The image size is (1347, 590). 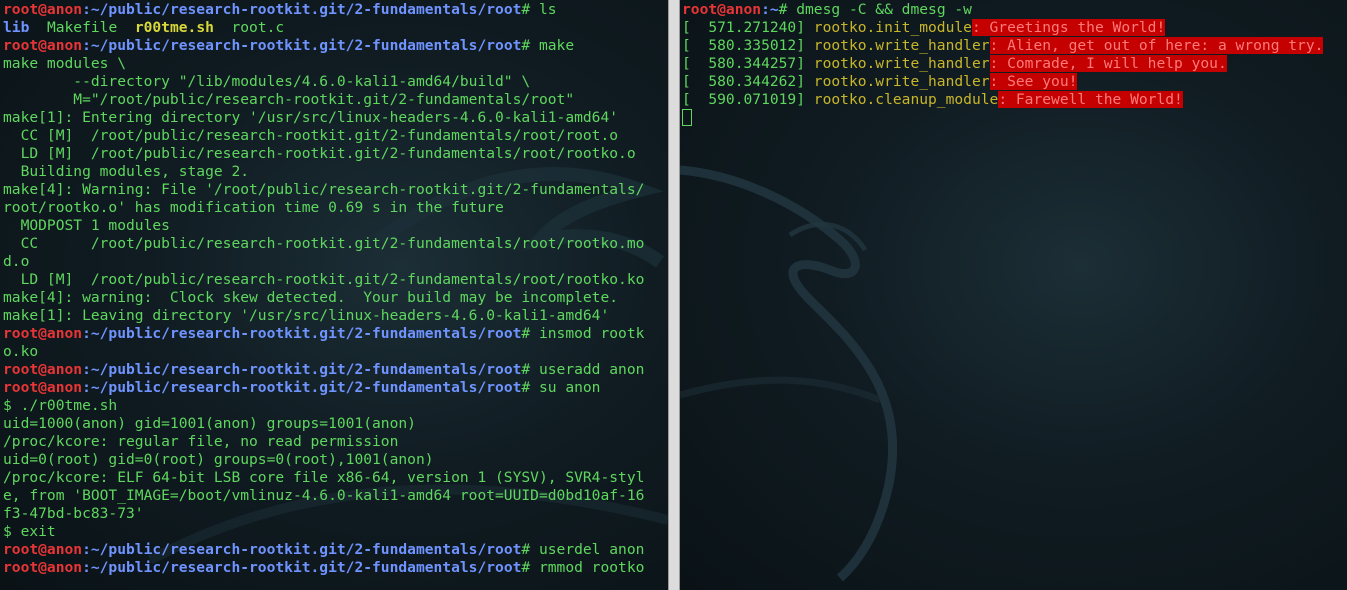 I want to click on output-line: MODPOST 1 modules, so click(x=86, y=225).